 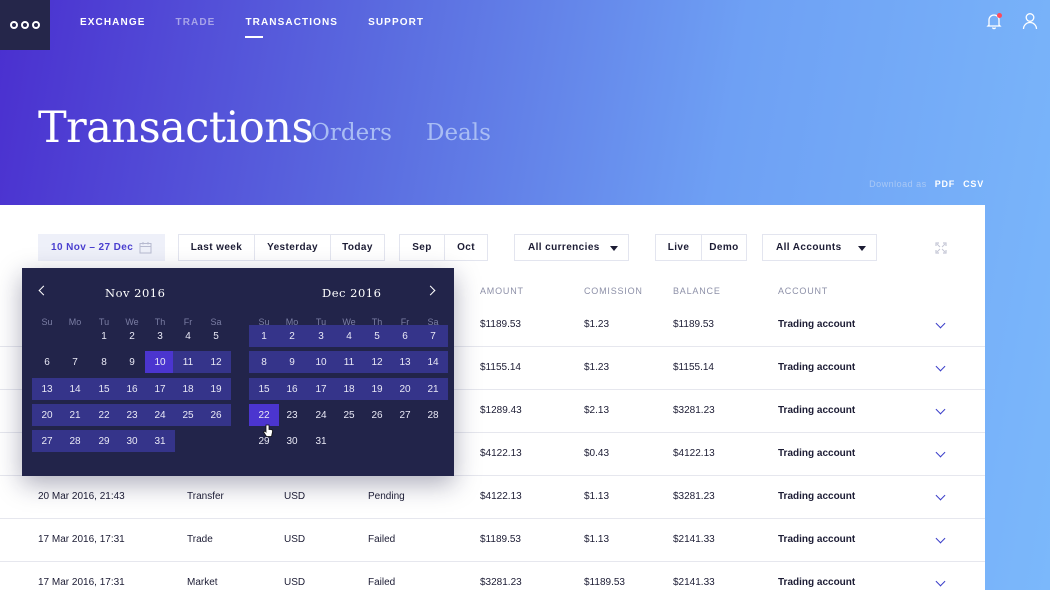 I want to click on expand-icon, so click(x=941, y=250).